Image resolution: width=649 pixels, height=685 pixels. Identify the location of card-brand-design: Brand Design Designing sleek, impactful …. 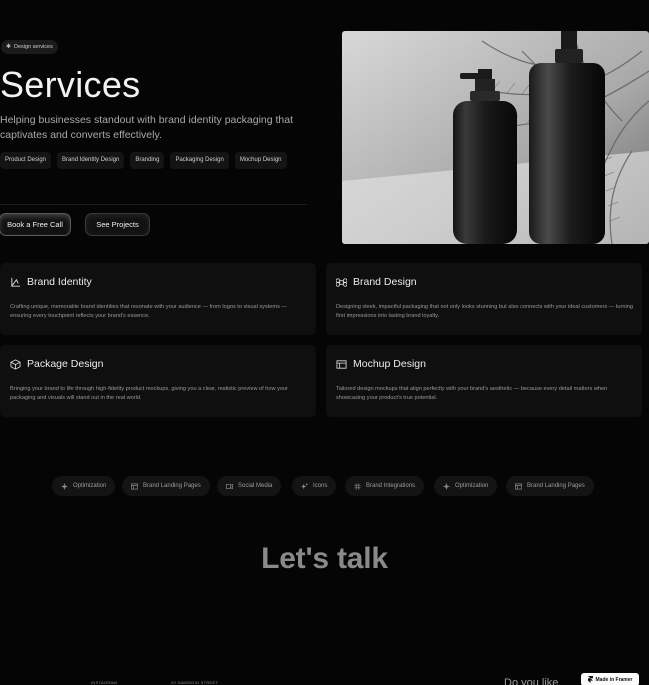
(484, 299).